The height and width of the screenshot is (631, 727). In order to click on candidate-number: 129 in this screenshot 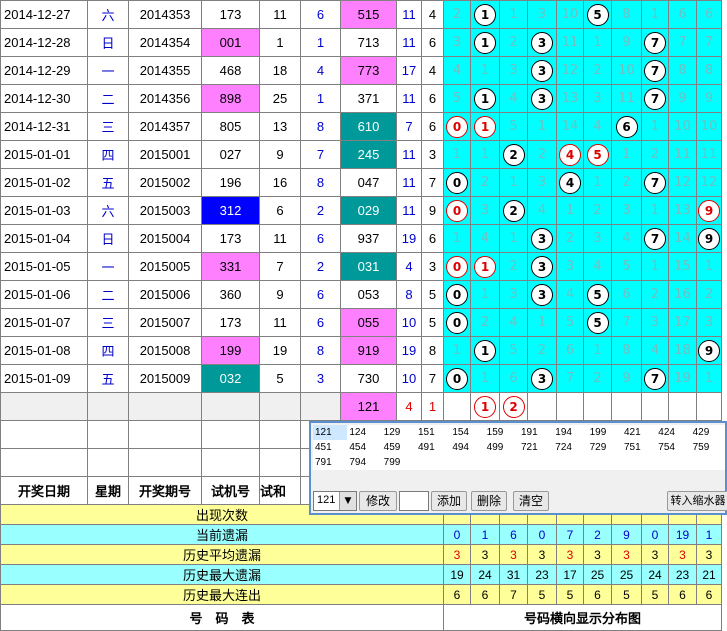, I will do `click(399, 432)`.